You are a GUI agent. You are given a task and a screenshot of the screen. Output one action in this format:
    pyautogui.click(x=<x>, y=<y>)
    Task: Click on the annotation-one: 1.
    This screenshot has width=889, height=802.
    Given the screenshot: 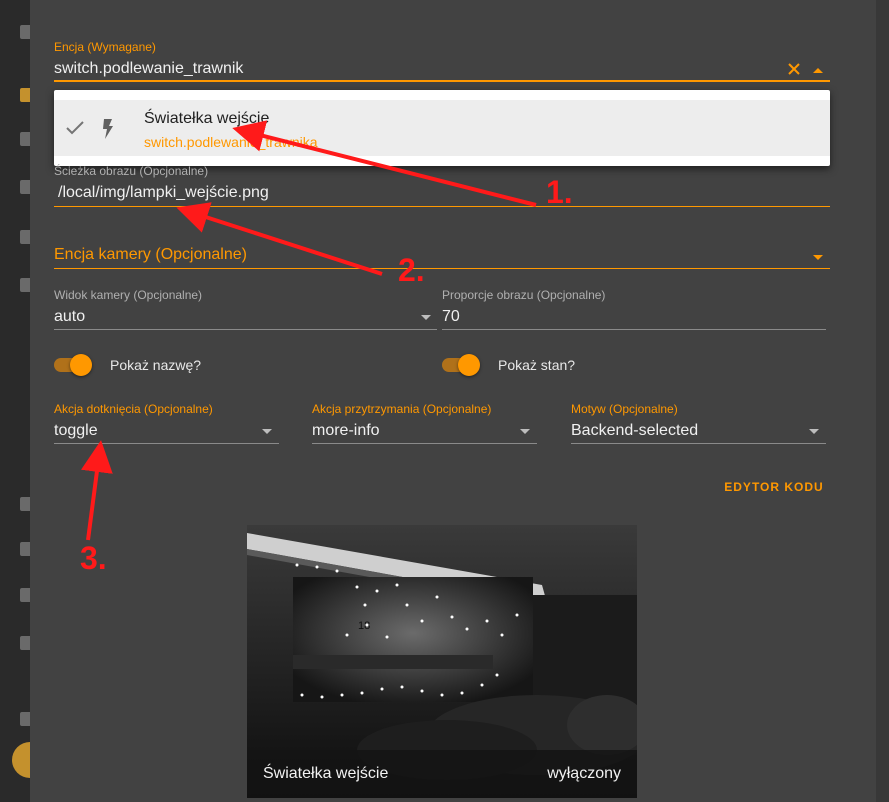 What is the action you would take?
    pyautogui.click(x=559, y=192)
    